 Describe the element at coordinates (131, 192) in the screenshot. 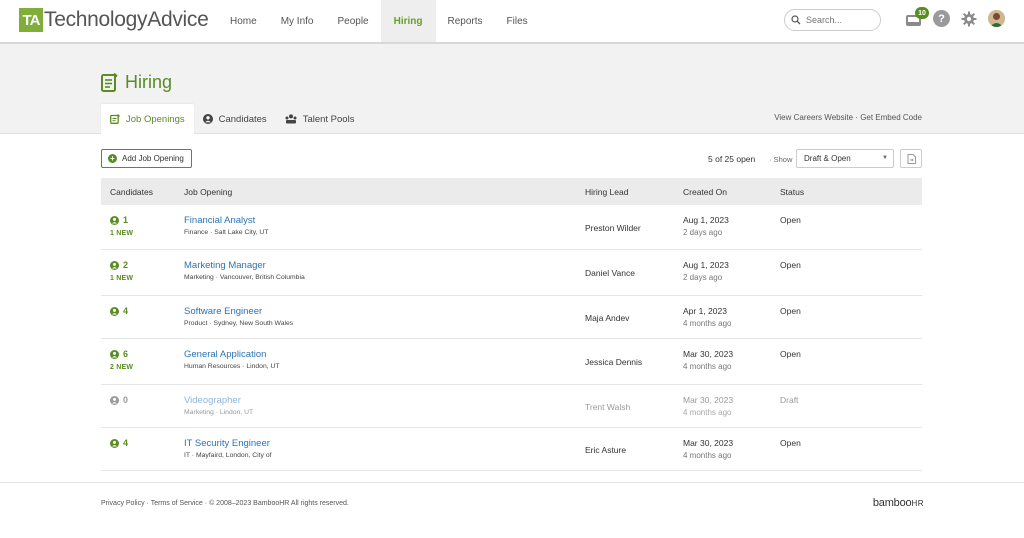

I see `header-candidates: Candidates` at that location.